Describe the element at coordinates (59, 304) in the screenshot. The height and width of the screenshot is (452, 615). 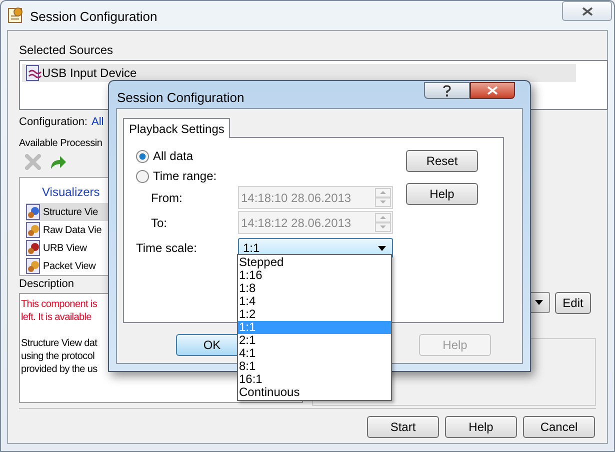
I see `warning-text: This component is` at that location.